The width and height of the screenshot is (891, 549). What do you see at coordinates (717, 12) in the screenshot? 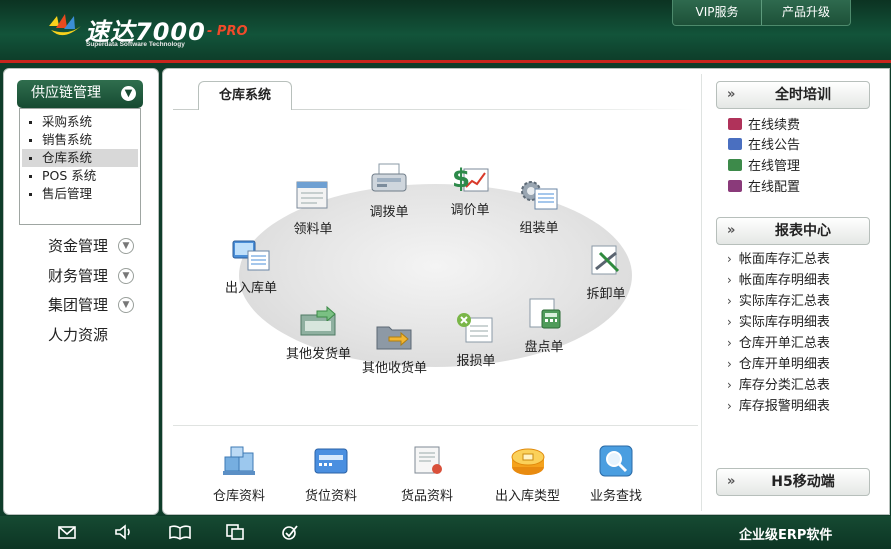
I see `vip-service-link: VIP服务` at bounding box center [717, 12].